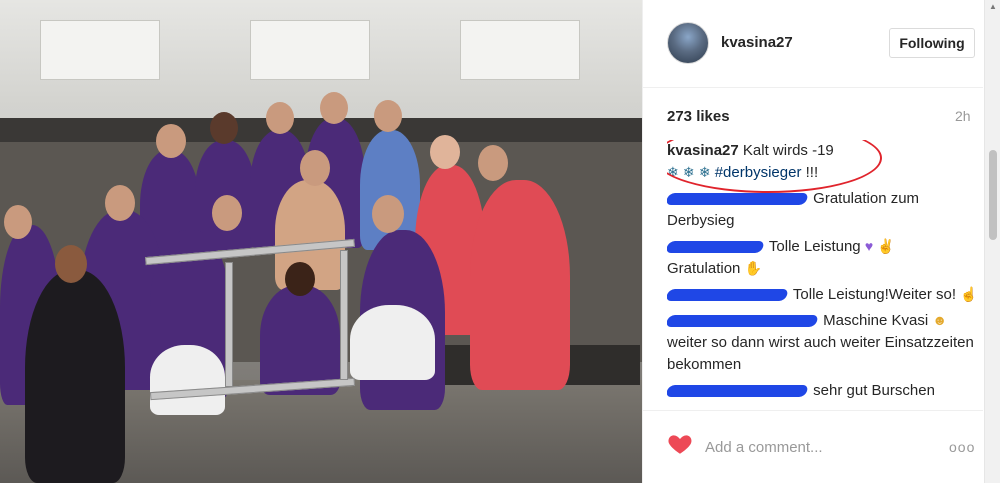  Describe the element at coordinates (886, 246) in the screenshot. I see `flexed-biceps-icon: ✌` at that location.